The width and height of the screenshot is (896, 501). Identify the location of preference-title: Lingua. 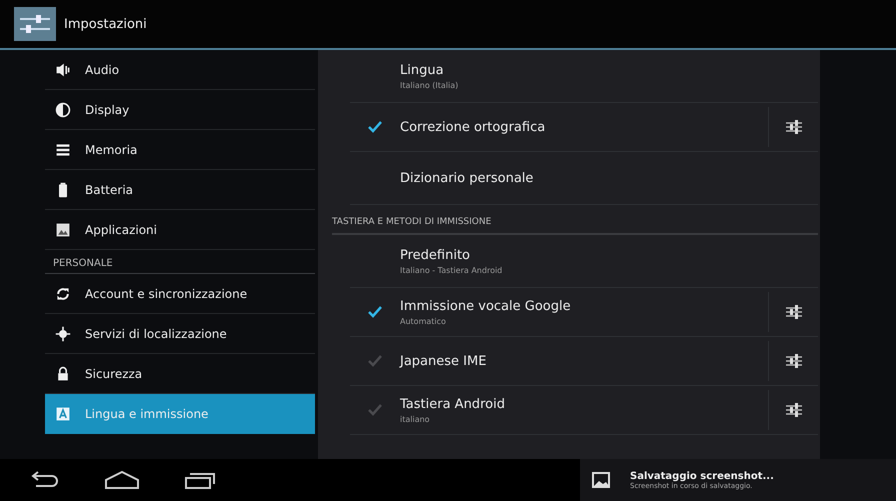
(422, 70).